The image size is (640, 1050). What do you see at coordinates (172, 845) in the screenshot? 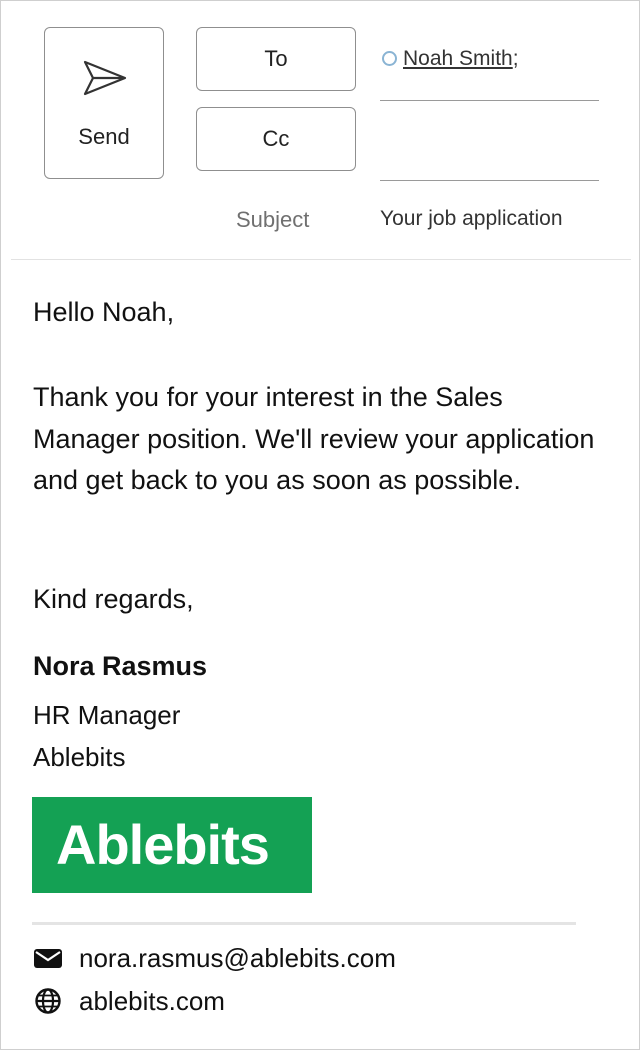
I see `company-logo: Ablebits` at bounding box center [172, 845].